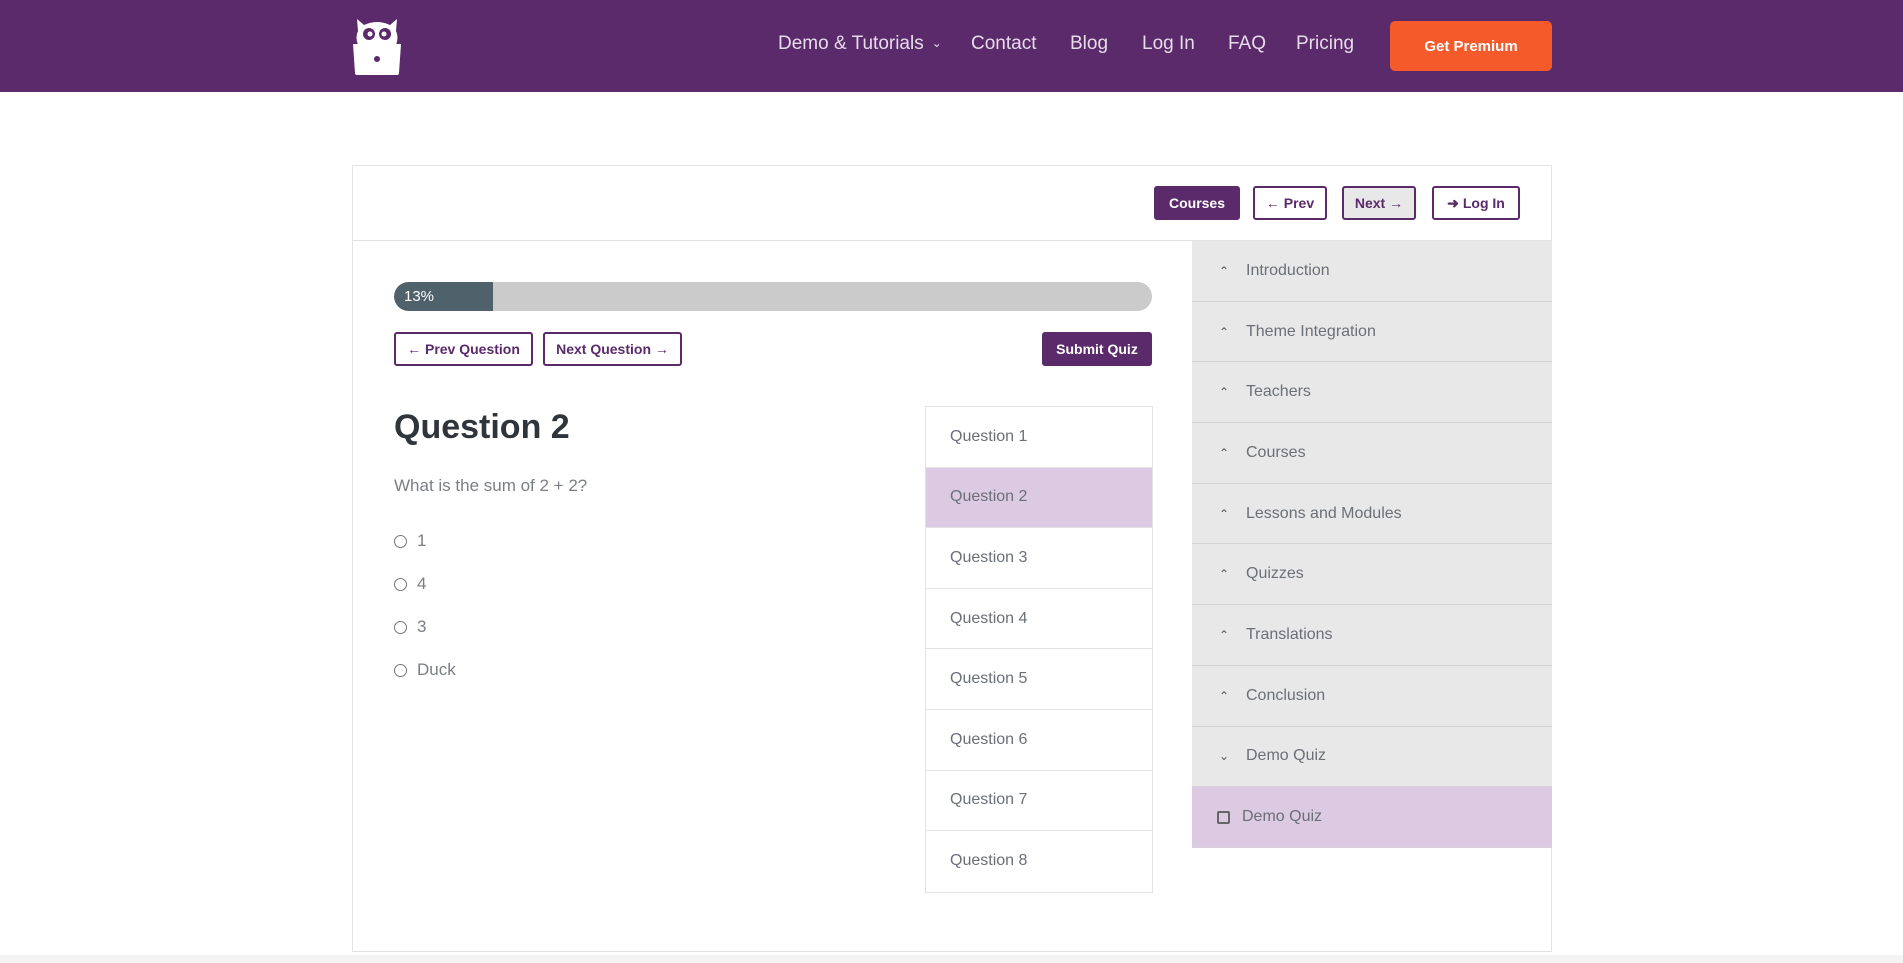 The width and height of the screenshot is (1903, 963). What do you see at coordinates (463, 349) in the screenshot?
I see `prev-question-button: ← Prev Question` at bounding box center [463, 349].